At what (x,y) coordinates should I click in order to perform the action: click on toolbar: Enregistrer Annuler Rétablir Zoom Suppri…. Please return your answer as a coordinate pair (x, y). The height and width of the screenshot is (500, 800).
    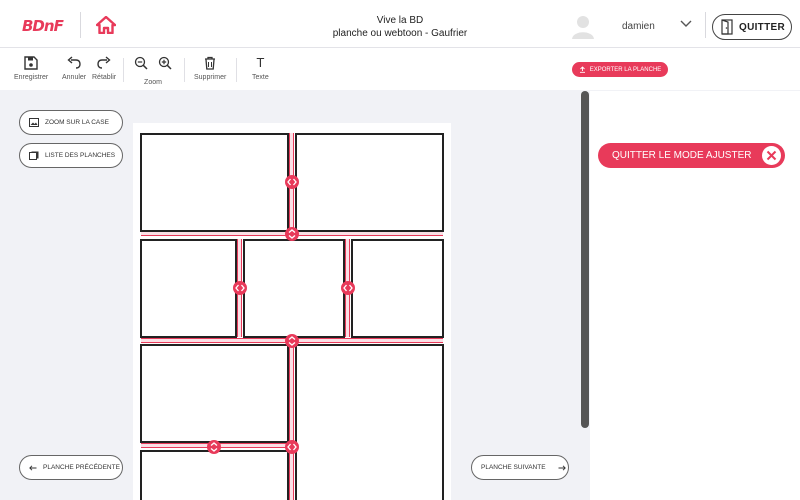
    Looking at the image, I should click on (400, 69).